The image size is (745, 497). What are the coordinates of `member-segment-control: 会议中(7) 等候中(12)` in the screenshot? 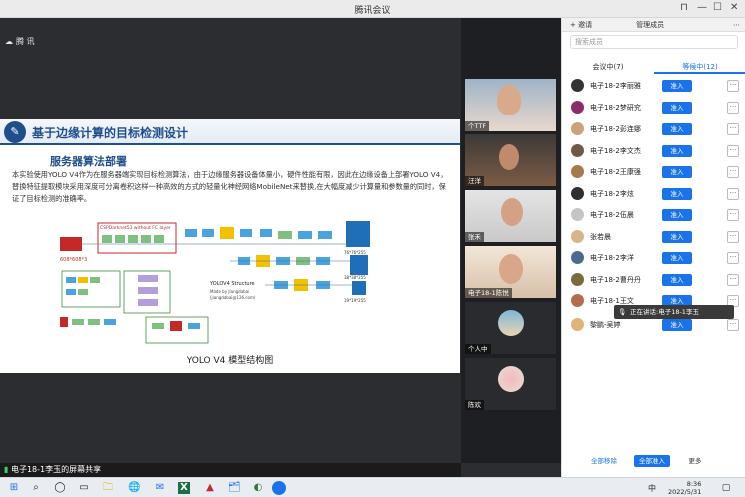 It's located at (653, 67).